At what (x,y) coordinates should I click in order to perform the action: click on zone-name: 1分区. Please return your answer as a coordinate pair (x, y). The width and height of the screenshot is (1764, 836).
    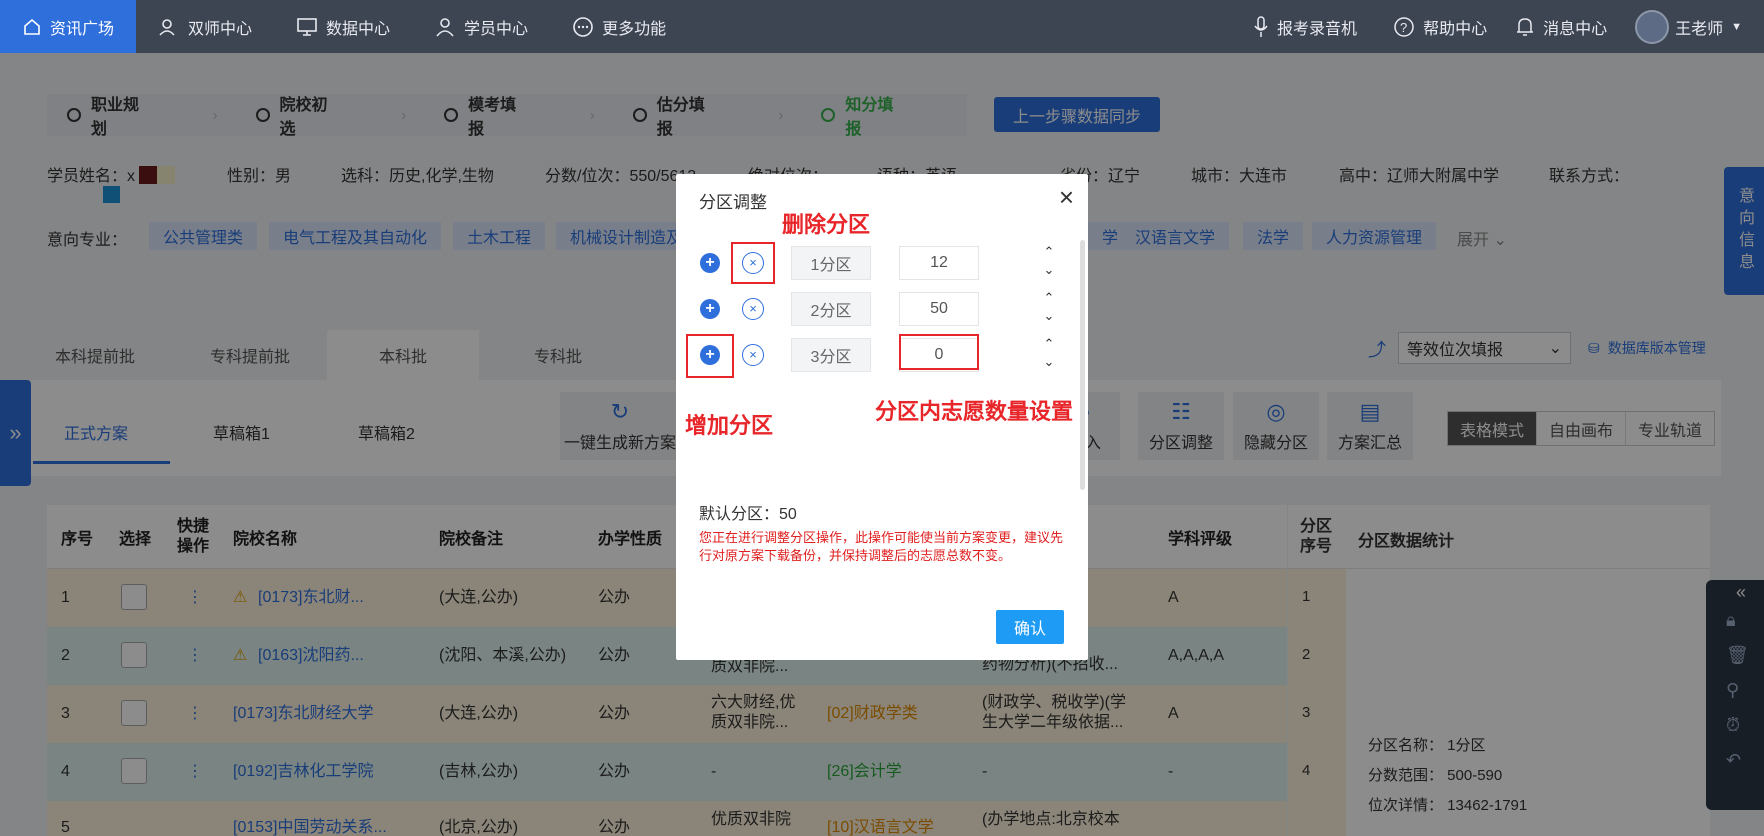
    Looking at the image, I should click on (831, 263).